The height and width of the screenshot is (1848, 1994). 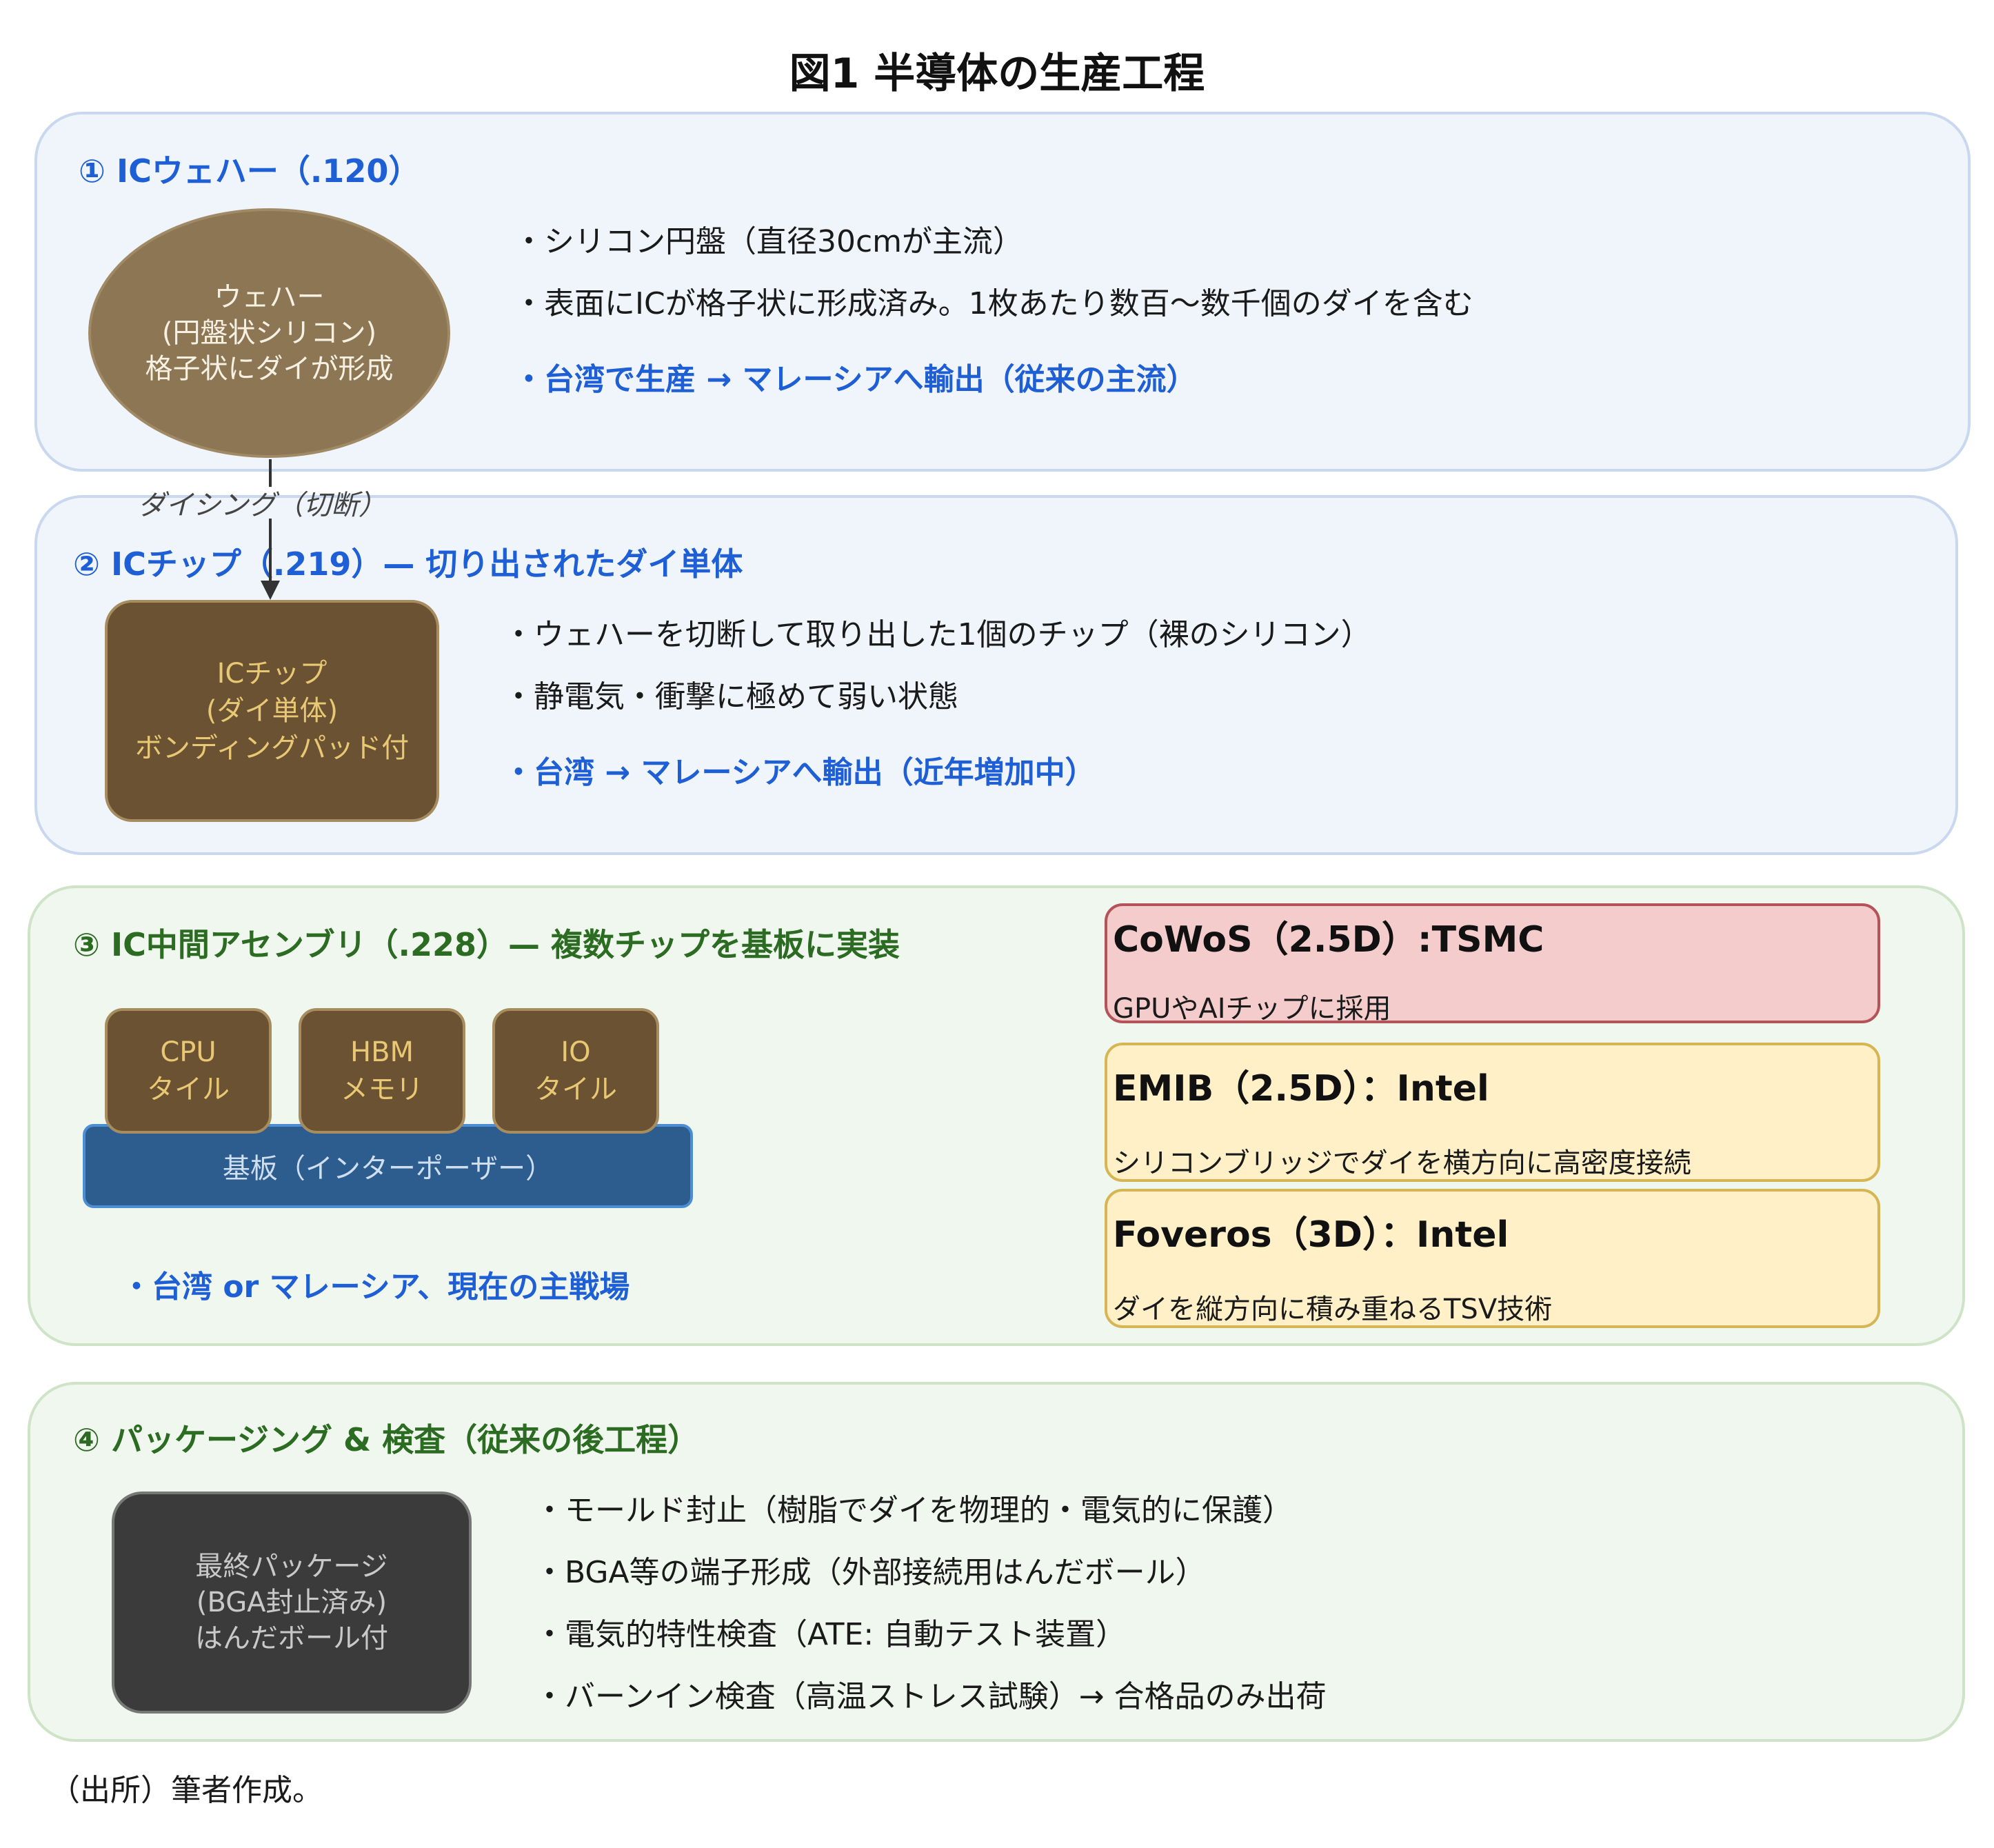 I want to click on wafer-label-line: (円盤状シリコン), so click(x=269, y=333).